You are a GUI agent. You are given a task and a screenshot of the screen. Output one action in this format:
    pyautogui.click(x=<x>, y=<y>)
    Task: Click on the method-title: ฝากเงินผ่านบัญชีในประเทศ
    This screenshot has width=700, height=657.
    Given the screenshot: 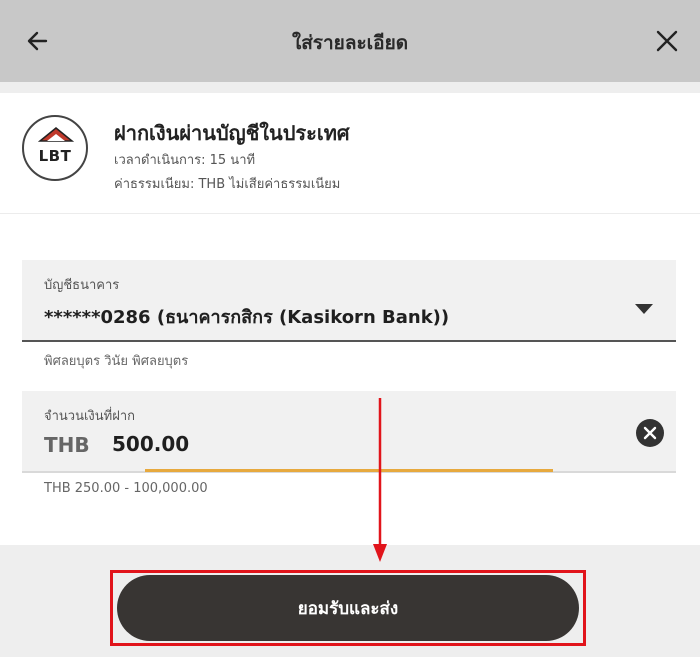 What is the action you would take?
    pyautogui.click(x=232, y=133)
    